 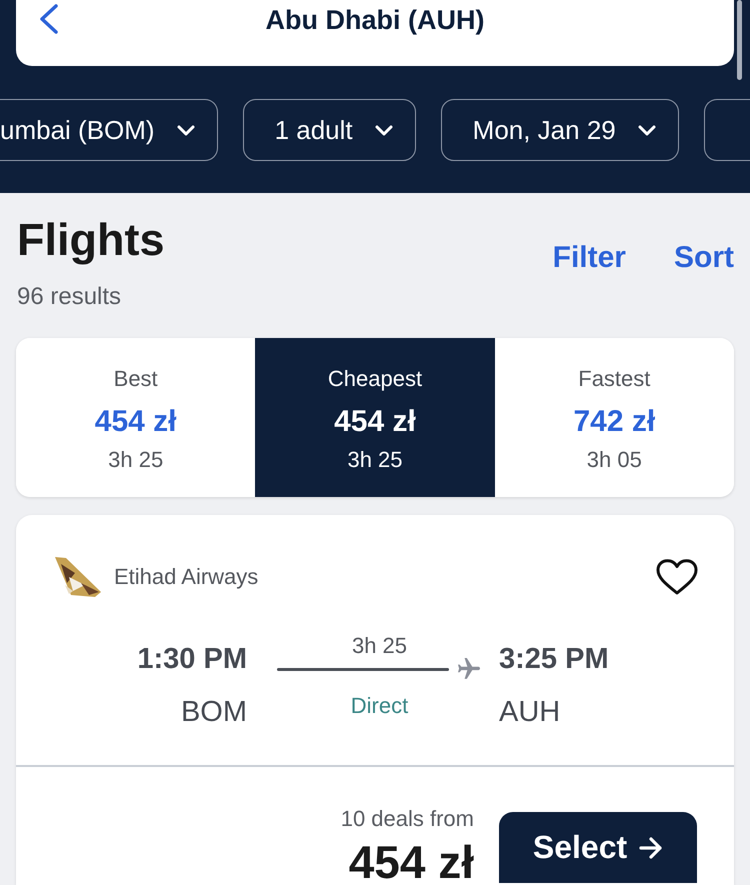 I want to click on results-title: Flights, so click(x=90, y=240).